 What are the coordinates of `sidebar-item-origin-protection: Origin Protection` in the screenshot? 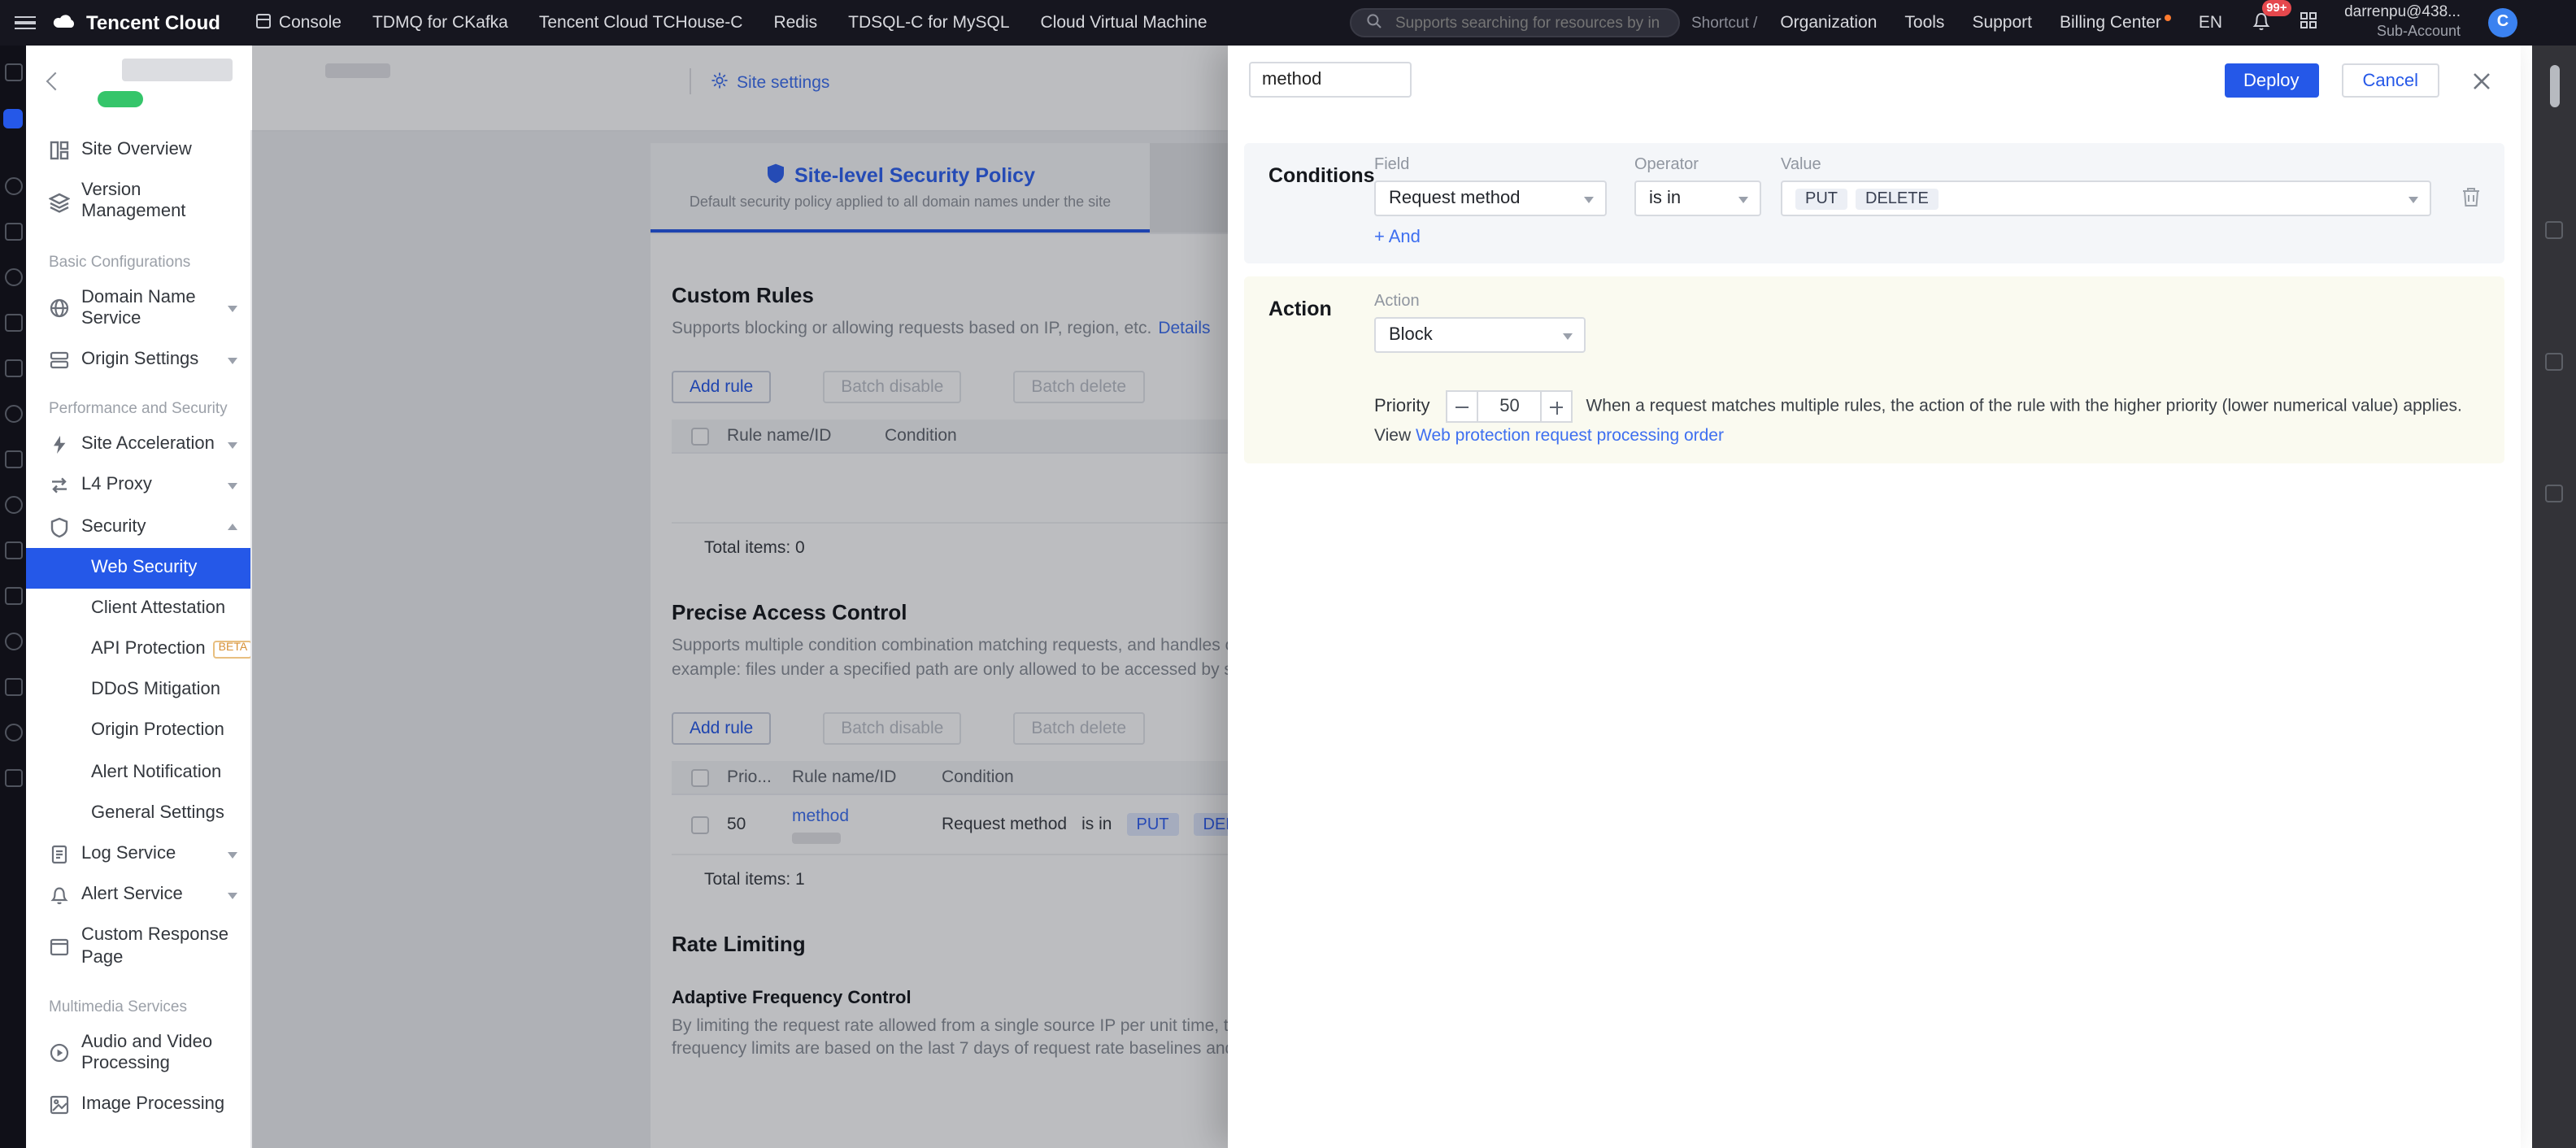 It's located at (138, 731).